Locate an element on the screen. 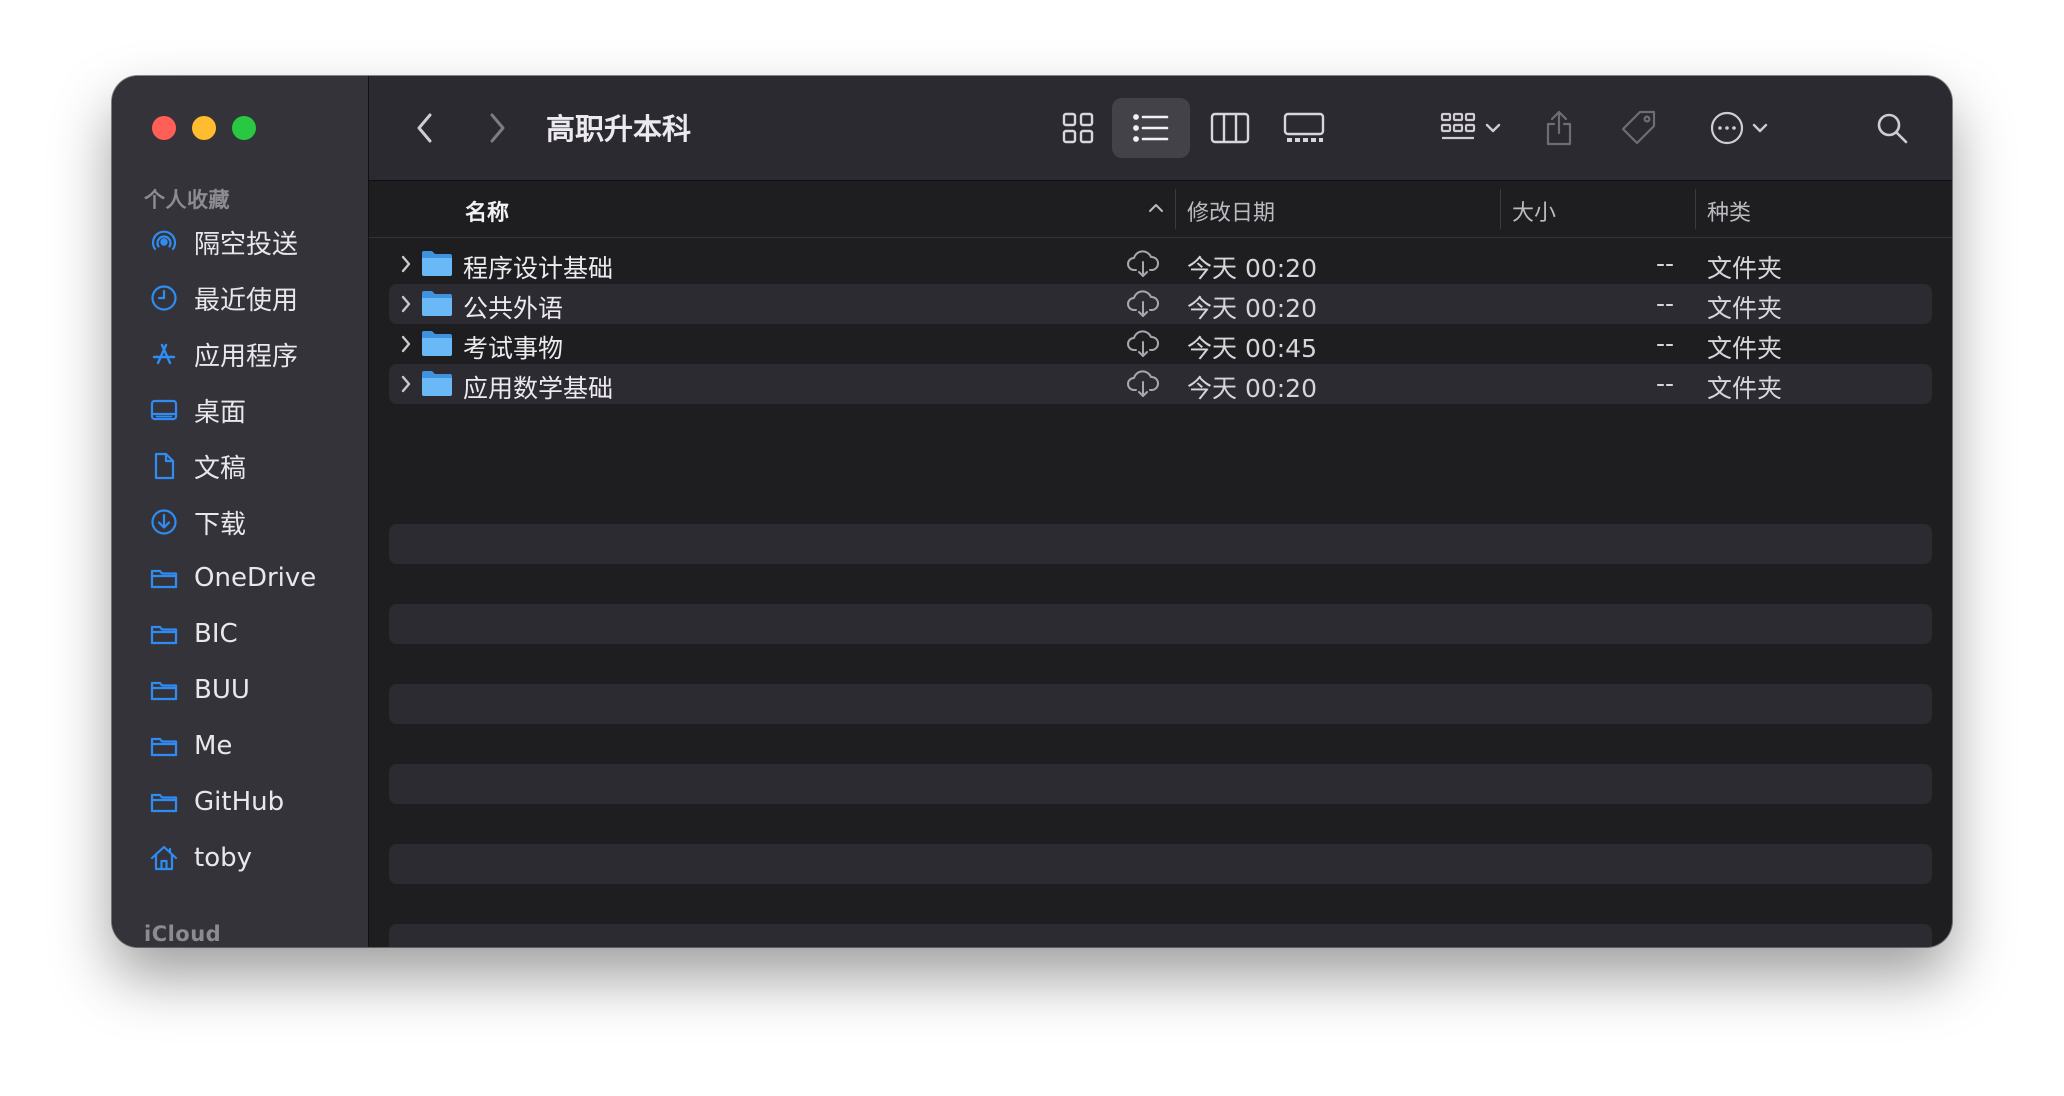  column-header-size: 大小 is located at coordinates (1534, 211).